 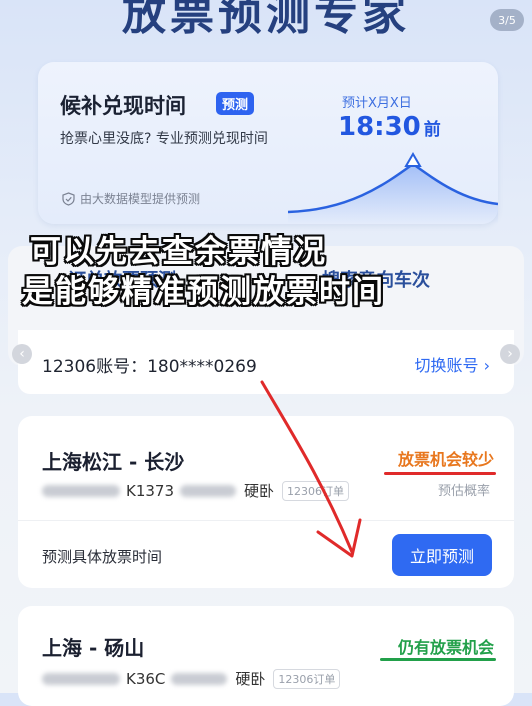 I want to click on shield-check-icon, so click(x=68, y=198).